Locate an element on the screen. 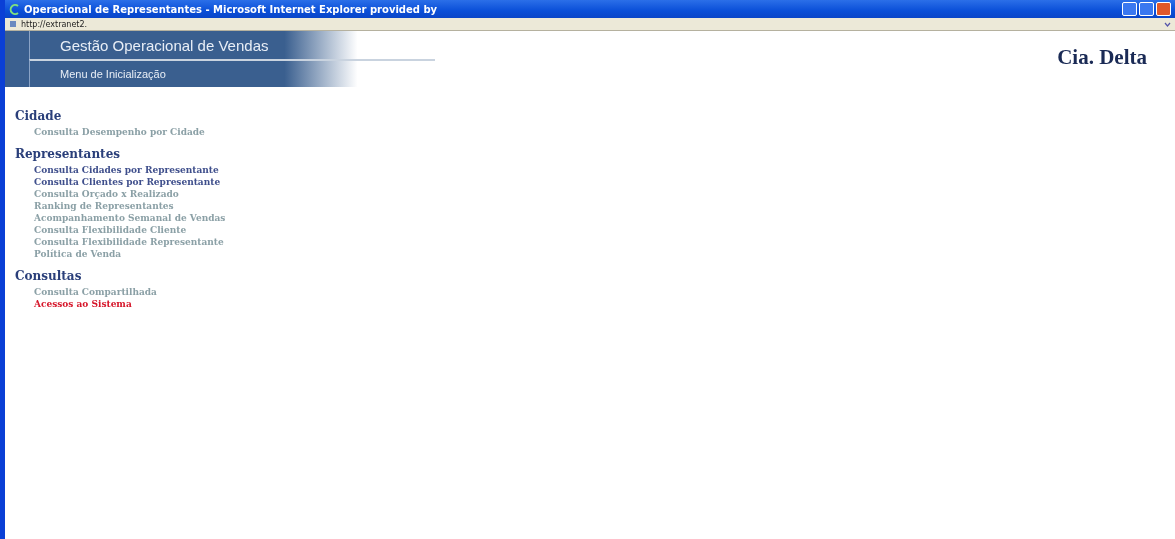  menu-link: Política de Venda is located at coordinates (78, 254).